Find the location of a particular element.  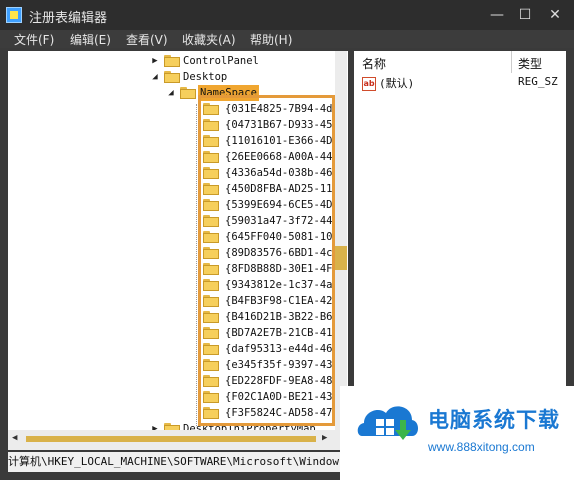

watermark-logo-icon is located at coordinates (387, 423).